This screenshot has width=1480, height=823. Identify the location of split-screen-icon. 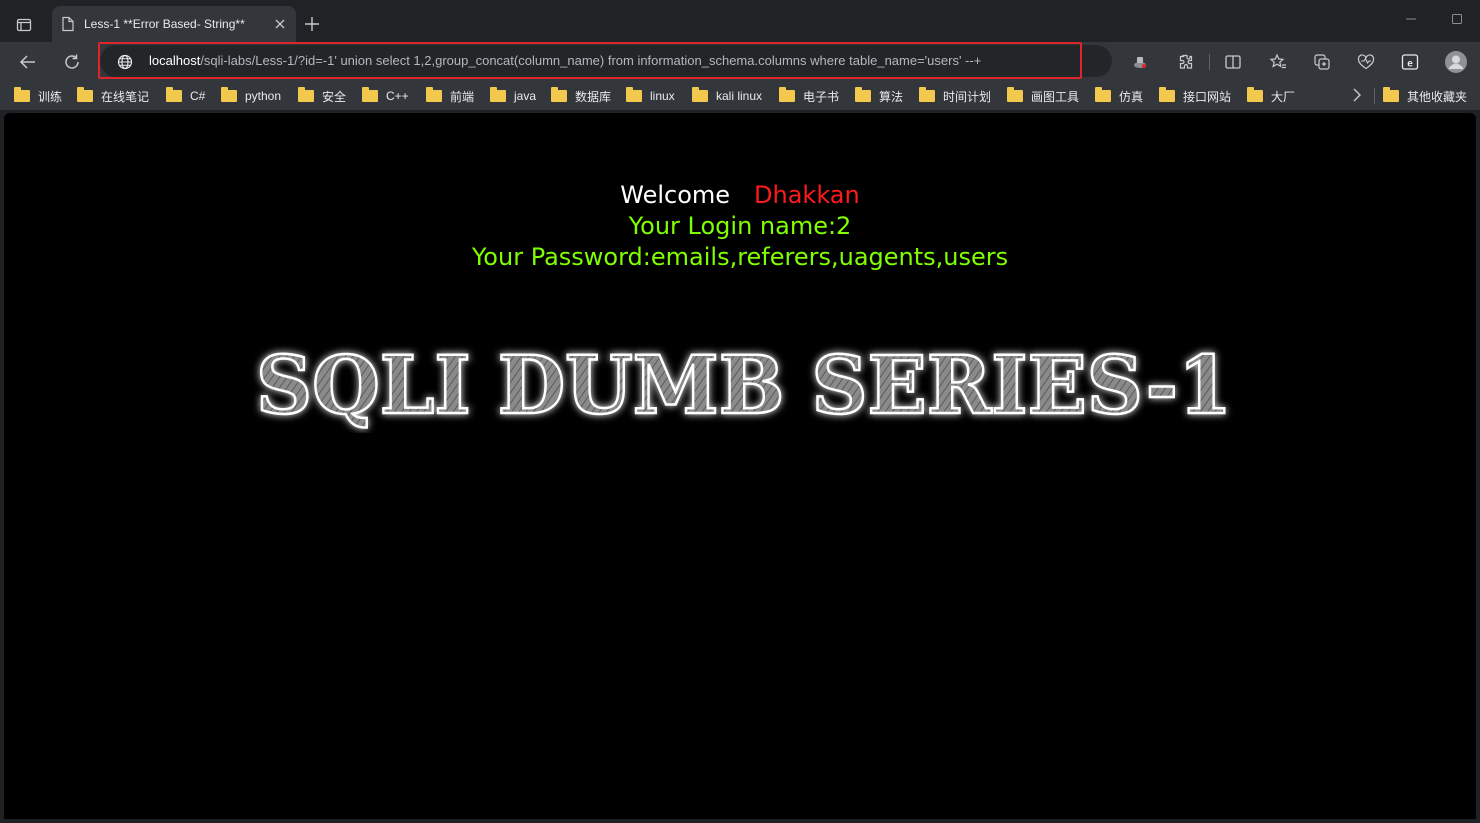
(1233, 62).